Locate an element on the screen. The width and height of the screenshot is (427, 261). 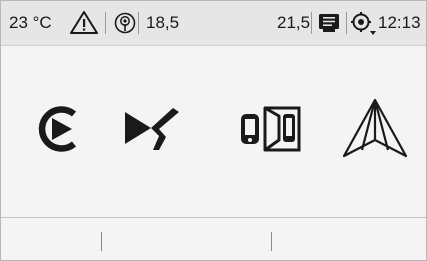
carplay-tile is located at coordinates (59, 131).